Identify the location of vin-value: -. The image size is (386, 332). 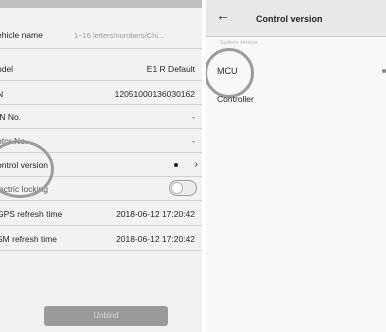
(193, 117).